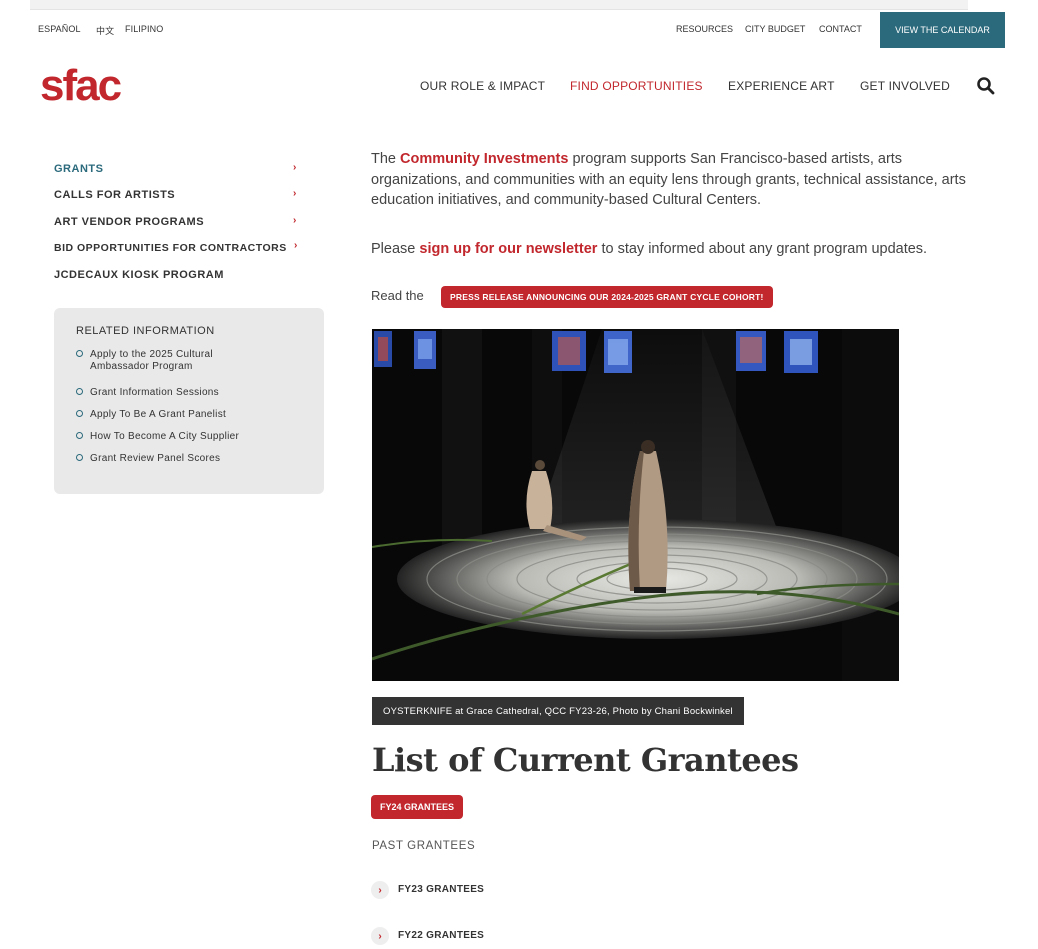 The height and width of the screenshot is (949, 1038). What do you see at coordinates (942, 30) in the screenshot?
I see `view-calendar-button: VIEW THE CALENDAR` at bounding box center [942, 30].